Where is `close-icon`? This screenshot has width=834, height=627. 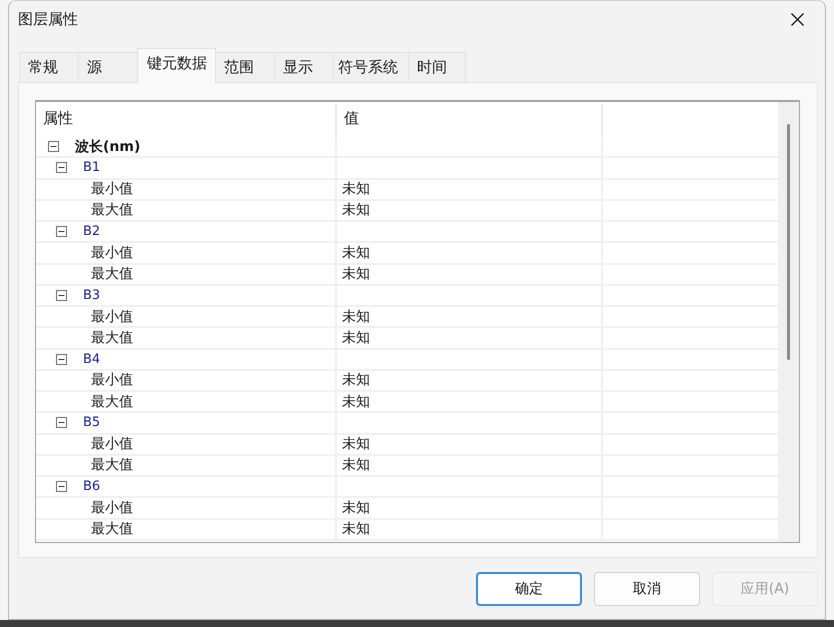 close-icon is located at coordinates (797, 19).